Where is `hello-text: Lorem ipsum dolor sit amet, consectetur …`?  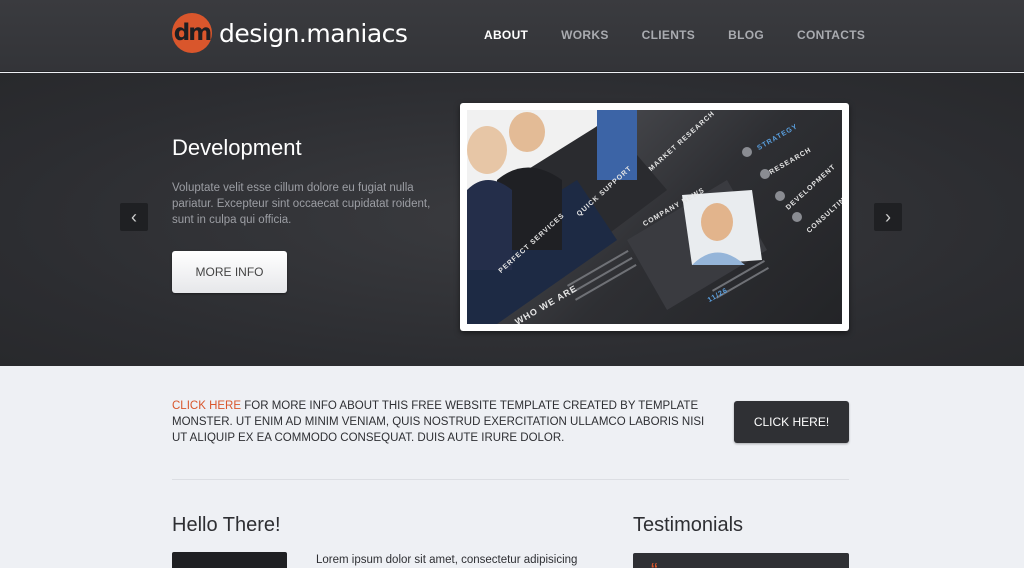
hello-text: Lorem ipsum dolor sit amet, consectetur … is located at coordinates (447, 560).